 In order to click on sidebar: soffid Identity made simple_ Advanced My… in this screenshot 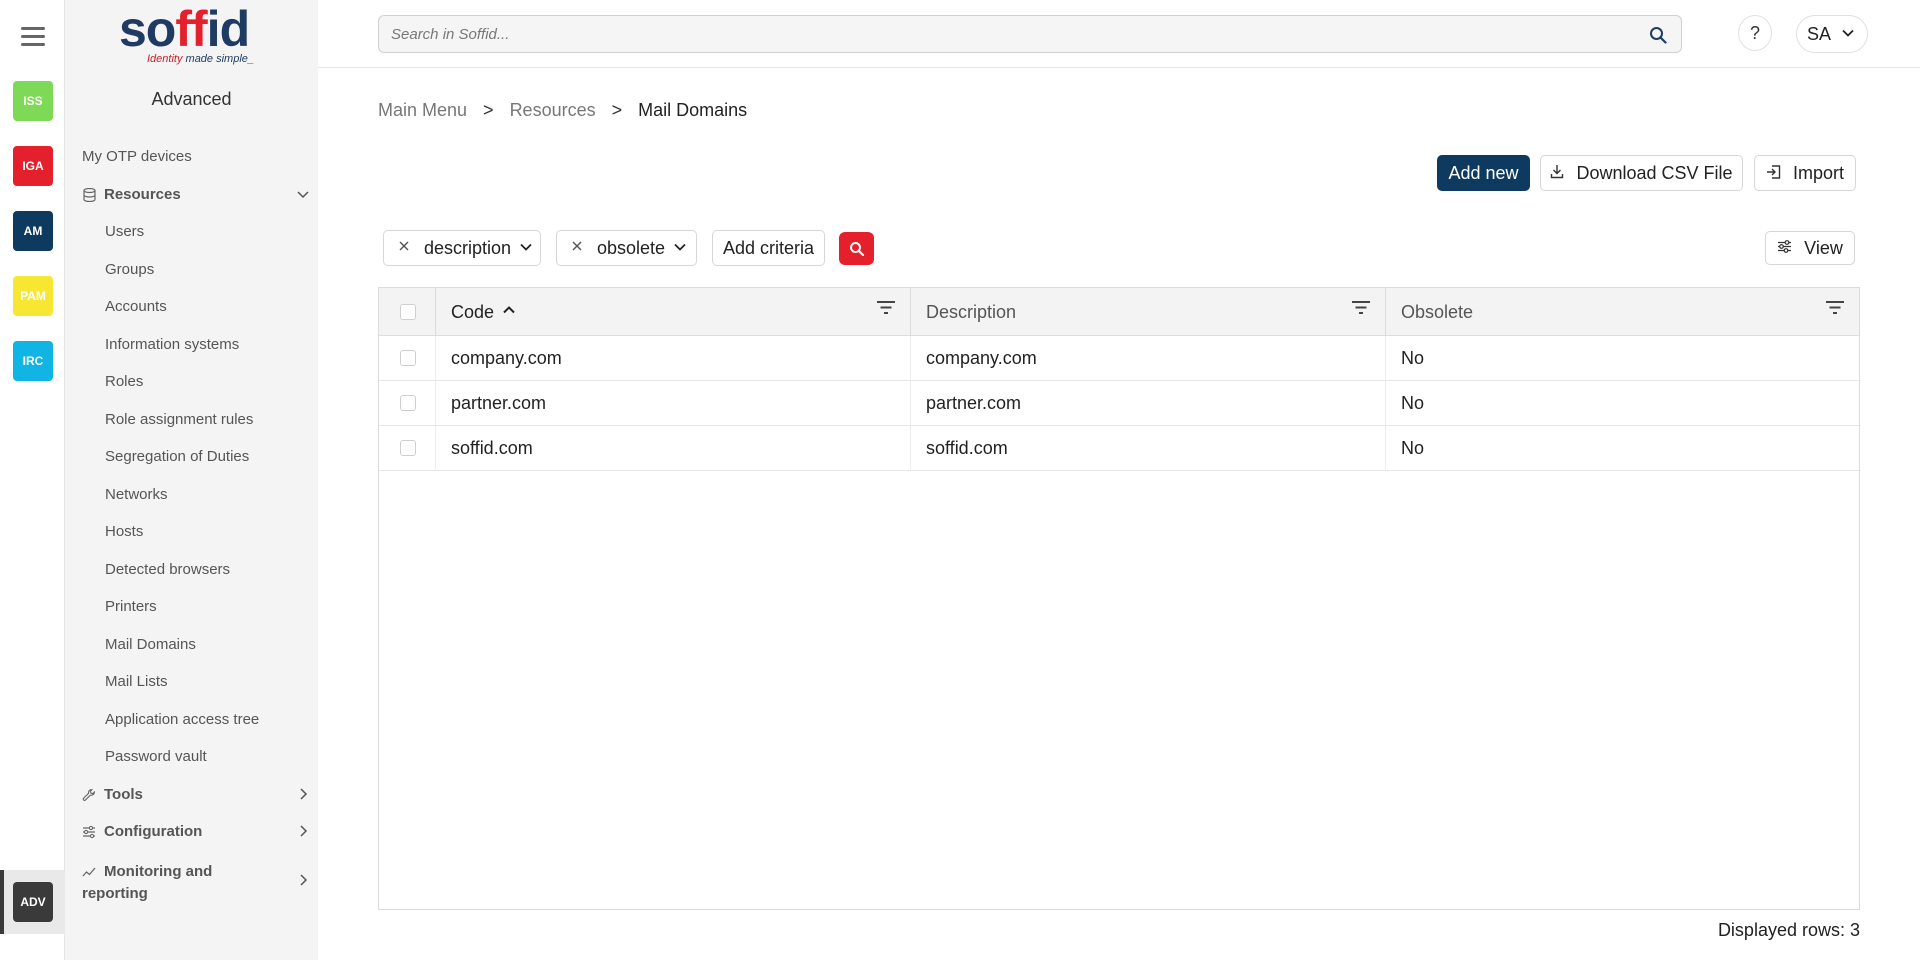, I will do `click(191, 480)`.